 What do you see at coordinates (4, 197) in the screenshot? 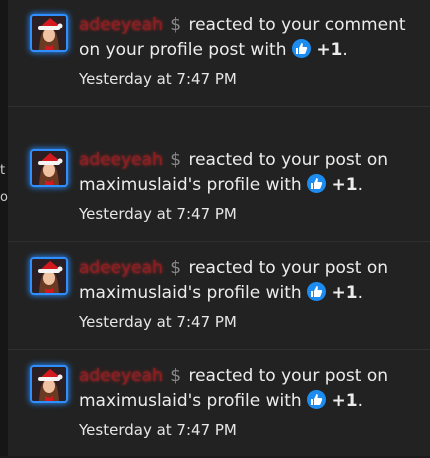
I see `background-text-fragment: o` at bounding box center [4, 197].